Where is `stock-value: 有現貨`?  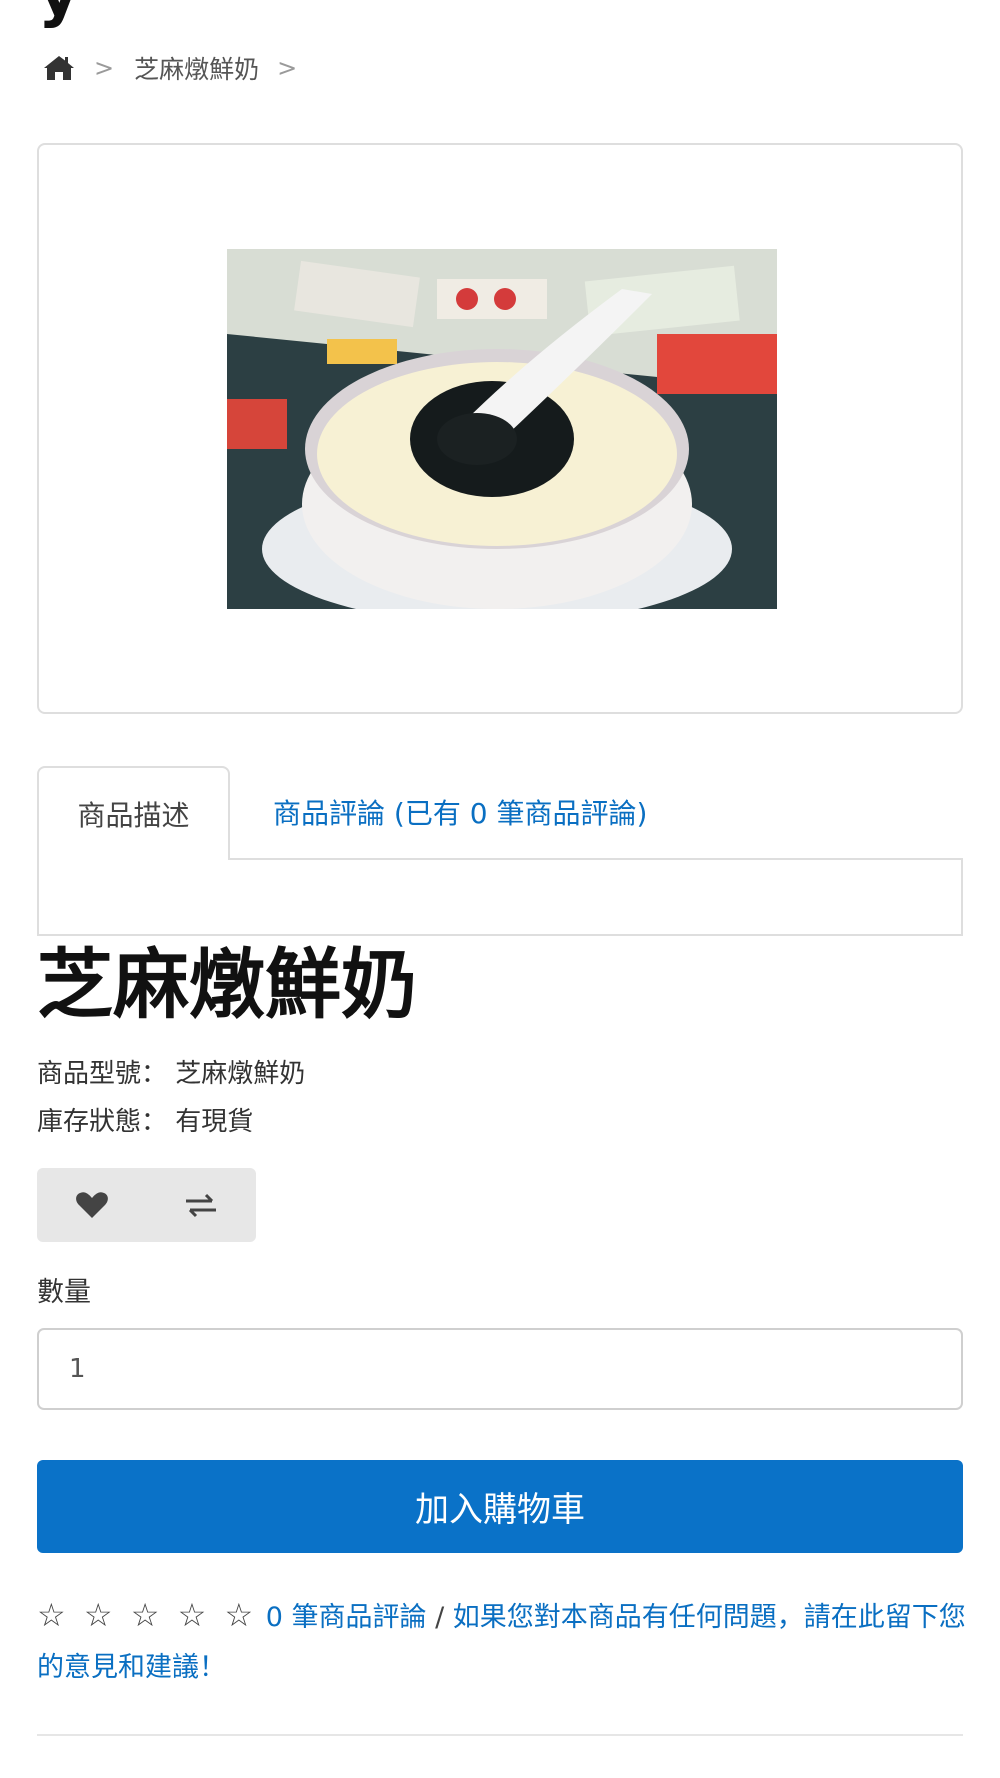 stock-value: 有現貨 is located at coordinates (214, 1122).